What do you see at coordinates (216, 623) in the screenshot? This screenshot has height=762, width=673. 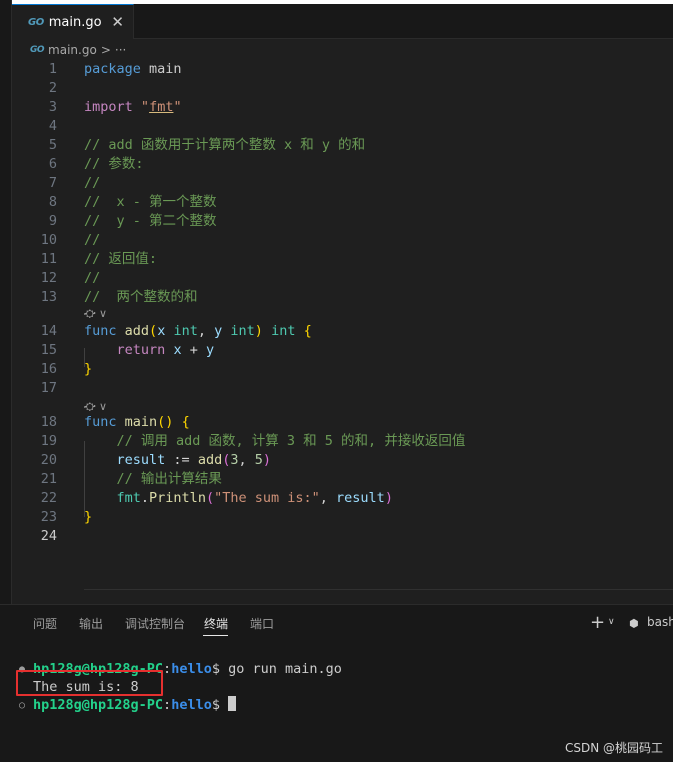 I see `tab-terminal: 终端` at bounding box center [216, 623].